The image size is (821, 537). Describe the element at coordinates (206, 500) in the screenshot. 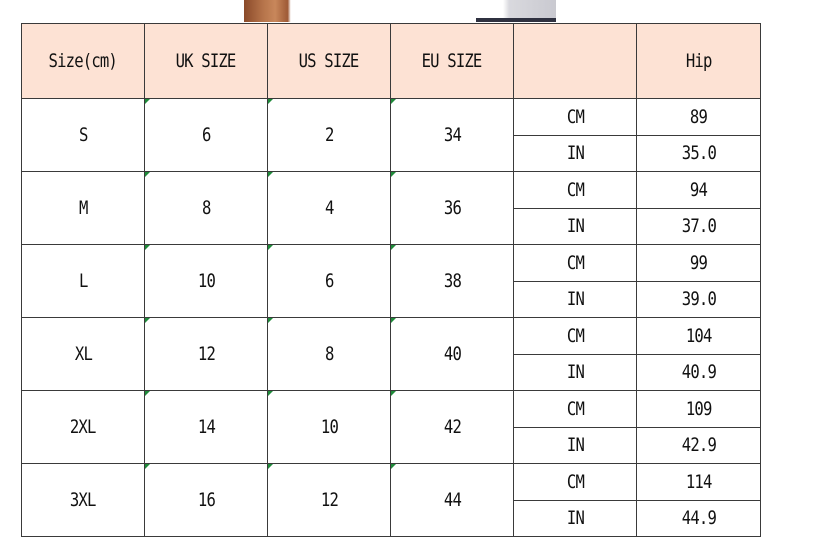

I see `cell-uk: 16` at that location.